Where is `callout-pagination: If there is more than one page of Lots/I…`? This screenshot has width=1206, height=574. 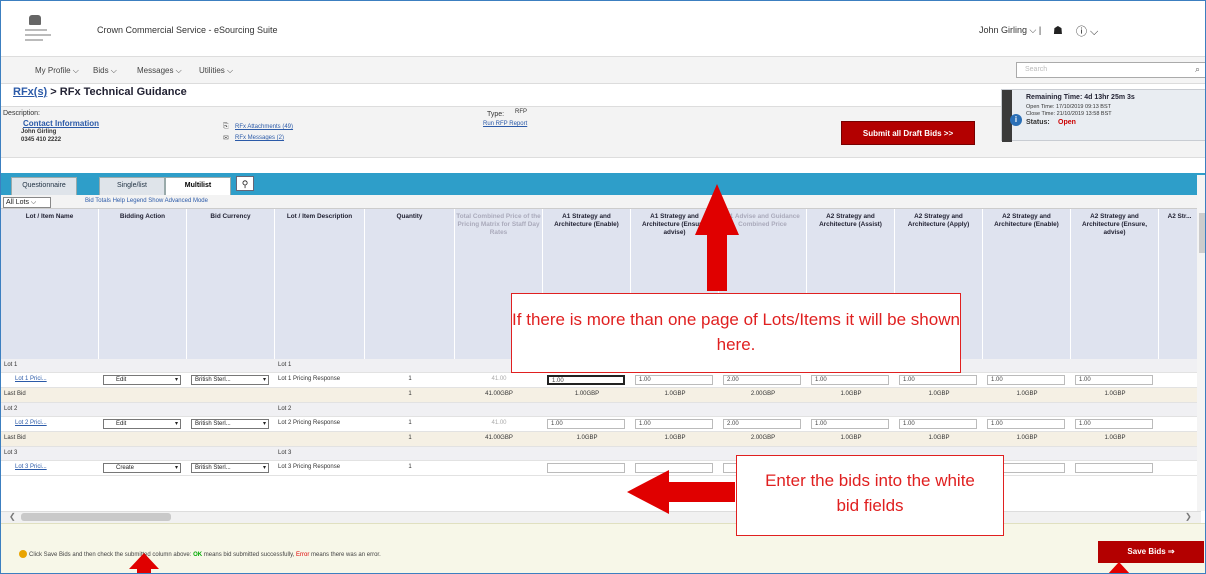
callout-pagination: If there is more than one page of Lots/I… is located at coordinates (736, 333).